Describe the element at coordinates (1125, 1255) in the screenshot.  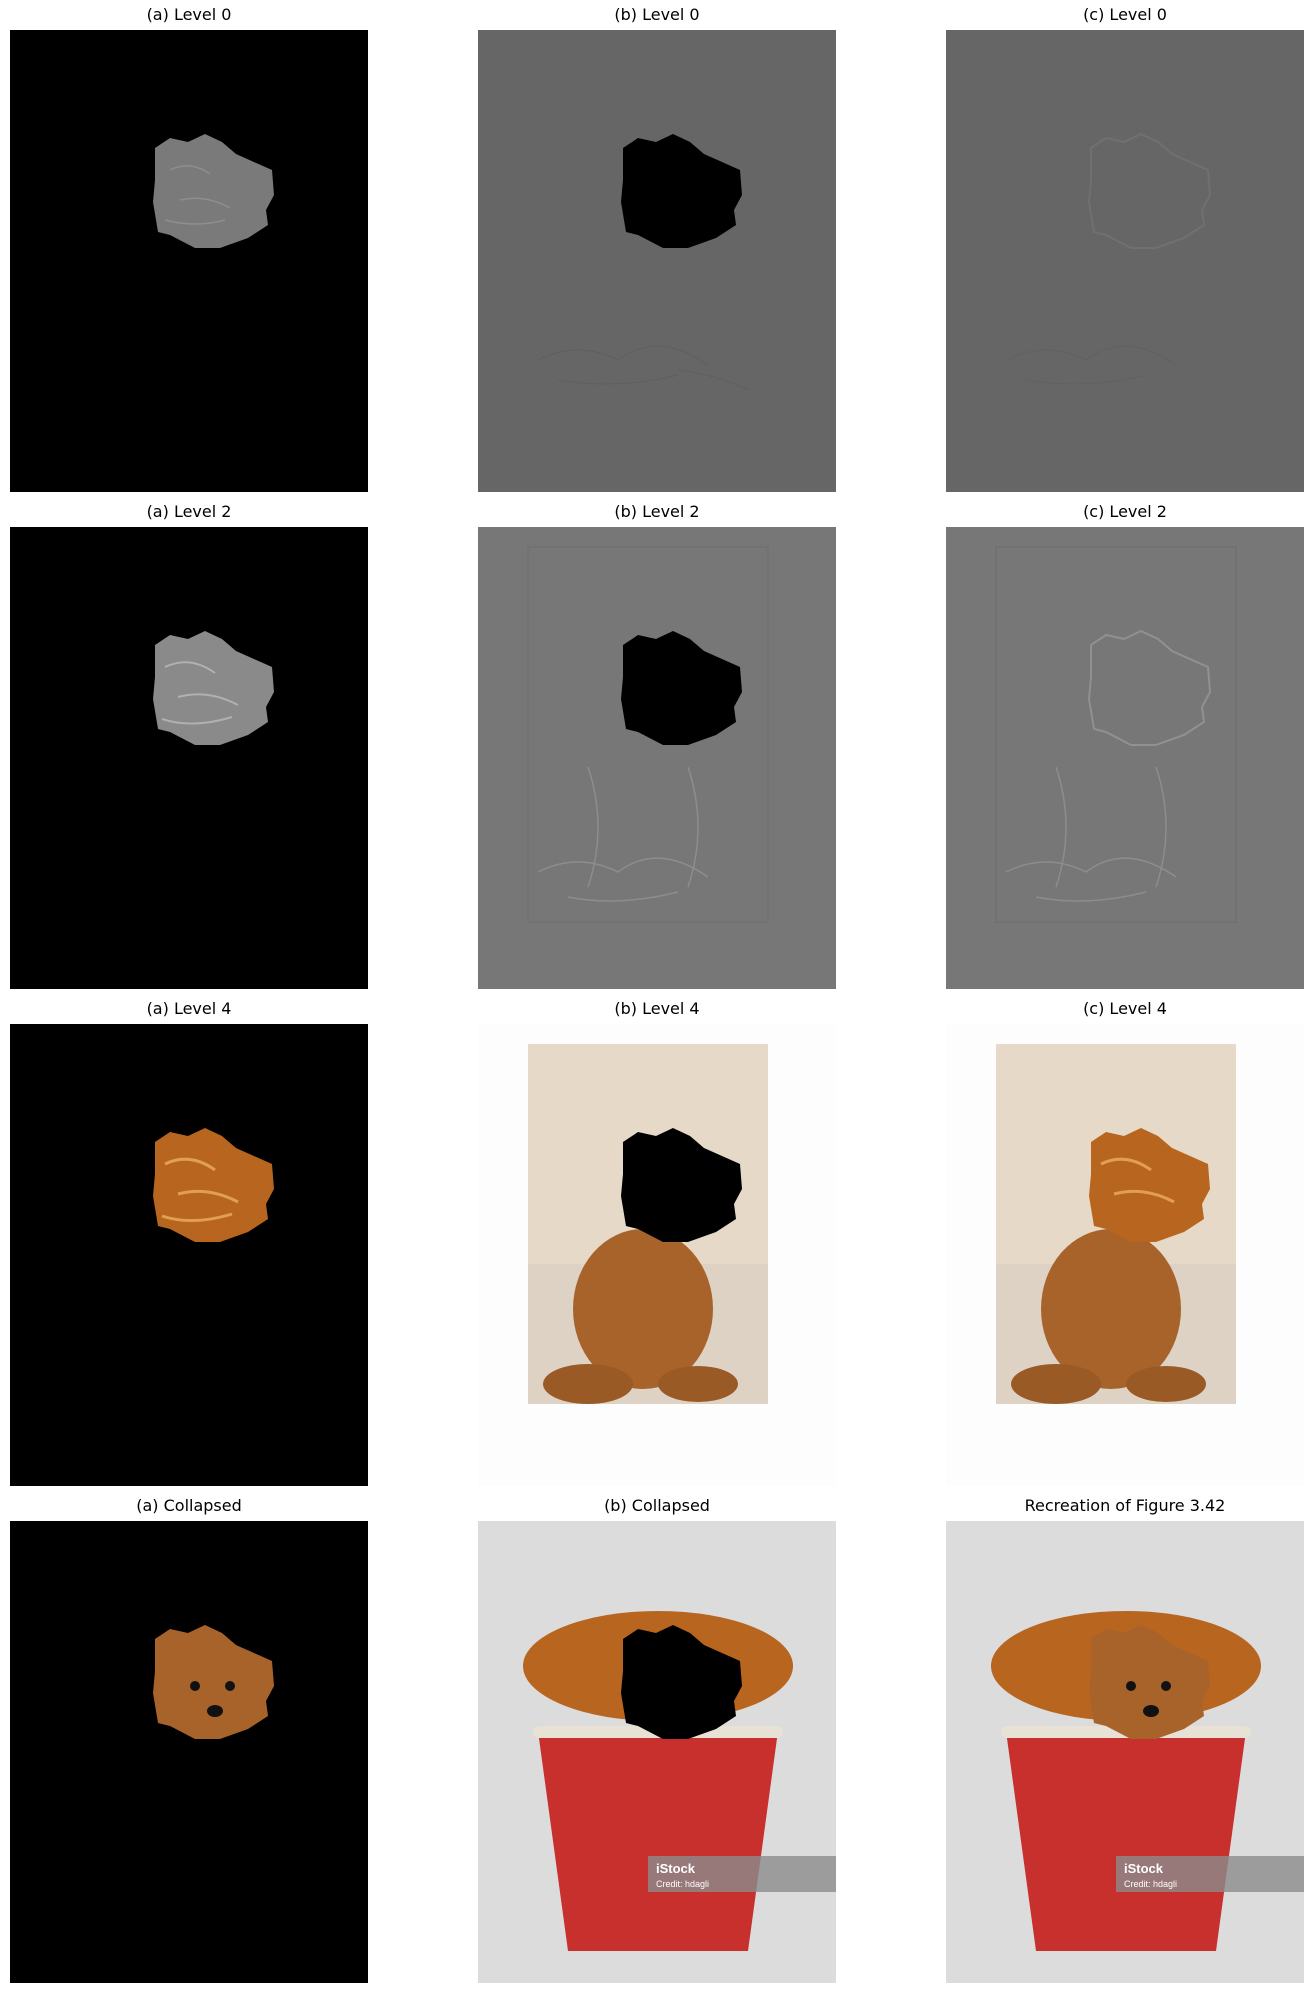
I see `poodle-chicken-blend-image` at that location.